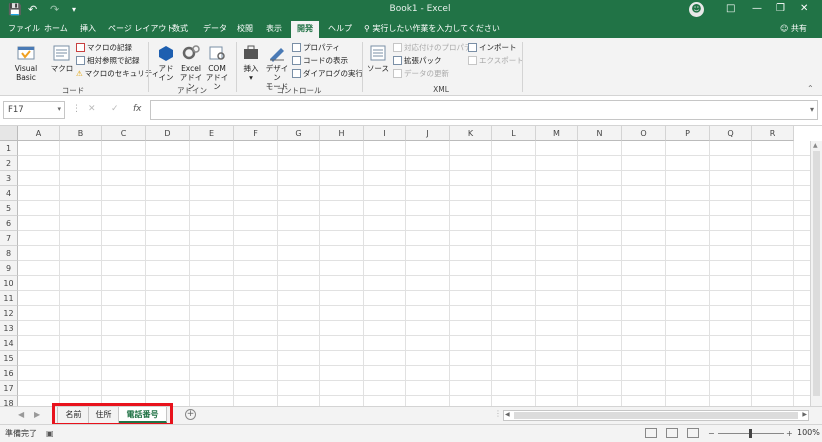 This screenshot has height=442, width=822. Describe the element at coordinates (492, 47) in the screenshot. I see `import-button: インポート` at that location.